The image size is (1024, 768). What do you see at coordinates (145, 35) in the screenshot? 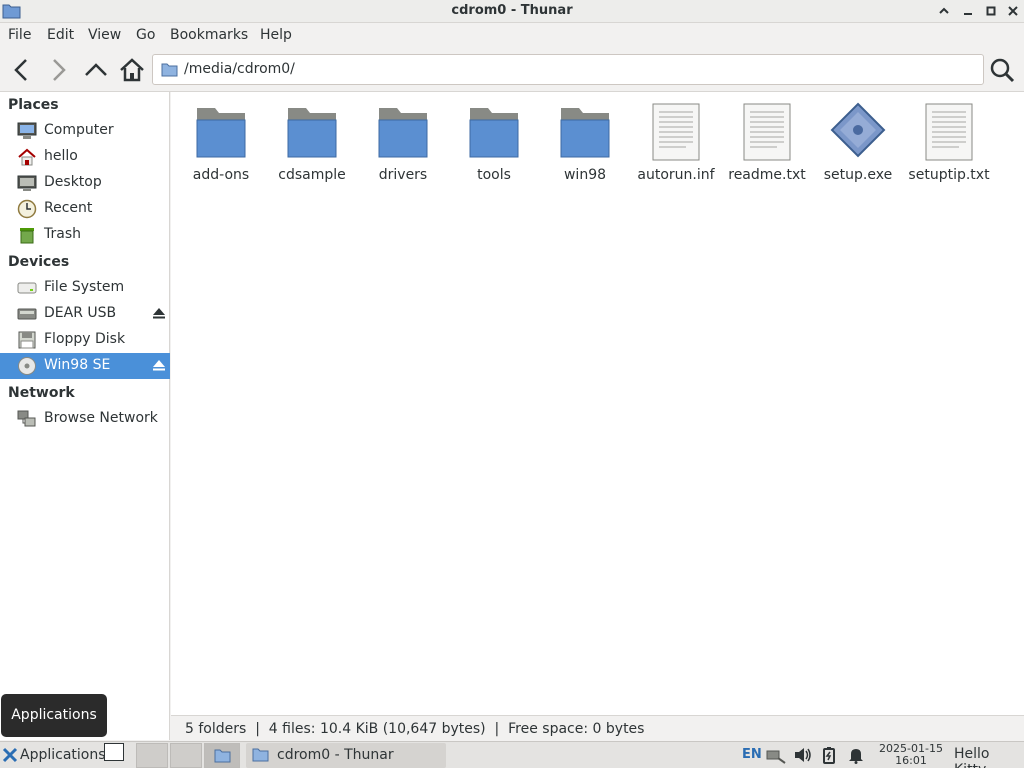
I see `menu-go: Go` at bounding box center [145, 35].